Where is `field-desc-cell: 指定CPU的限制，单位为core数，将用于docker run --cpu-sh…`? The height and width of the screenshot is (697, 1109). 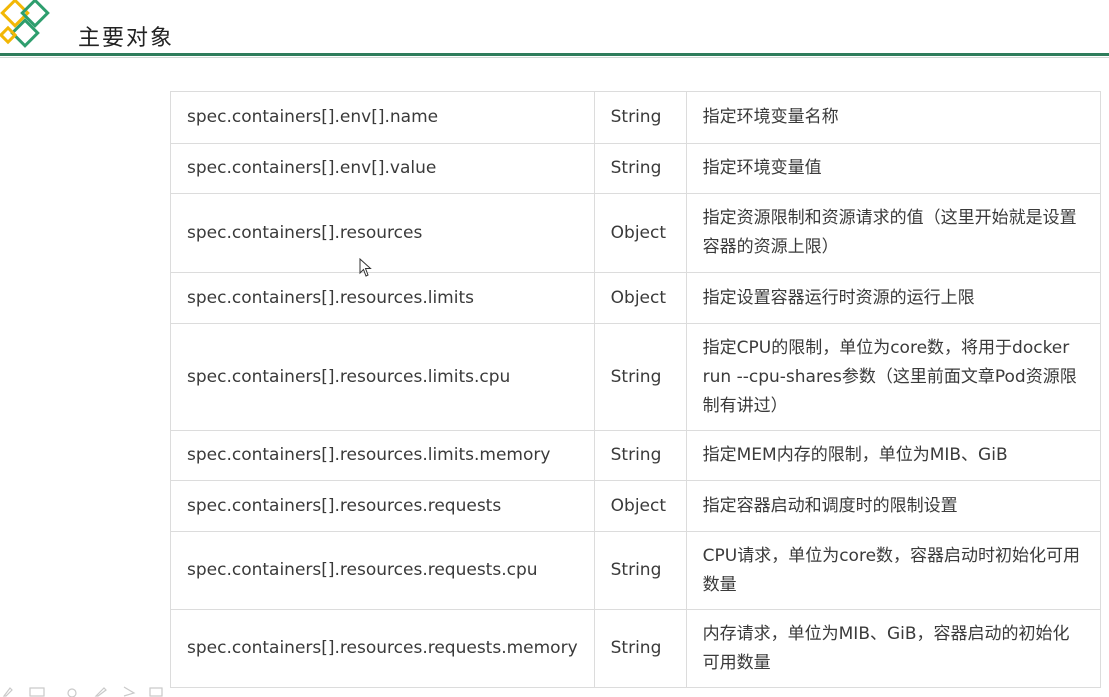
field-desc-cell: 指定CPU的限制，单位为core数，将用于docker run --cpu-sh… is located at coordinates (893, 377).